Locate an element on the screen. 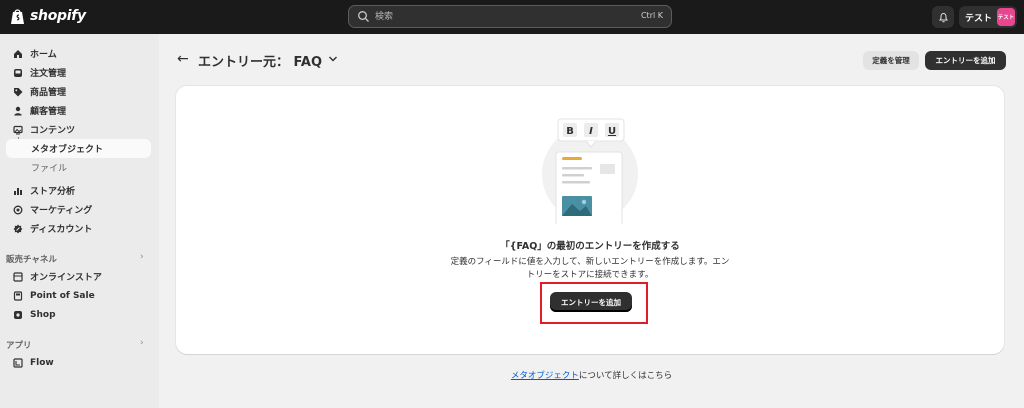  footer-help: メタオブジェクトについて詳しくはこちら is located at coordinates (512, 375).